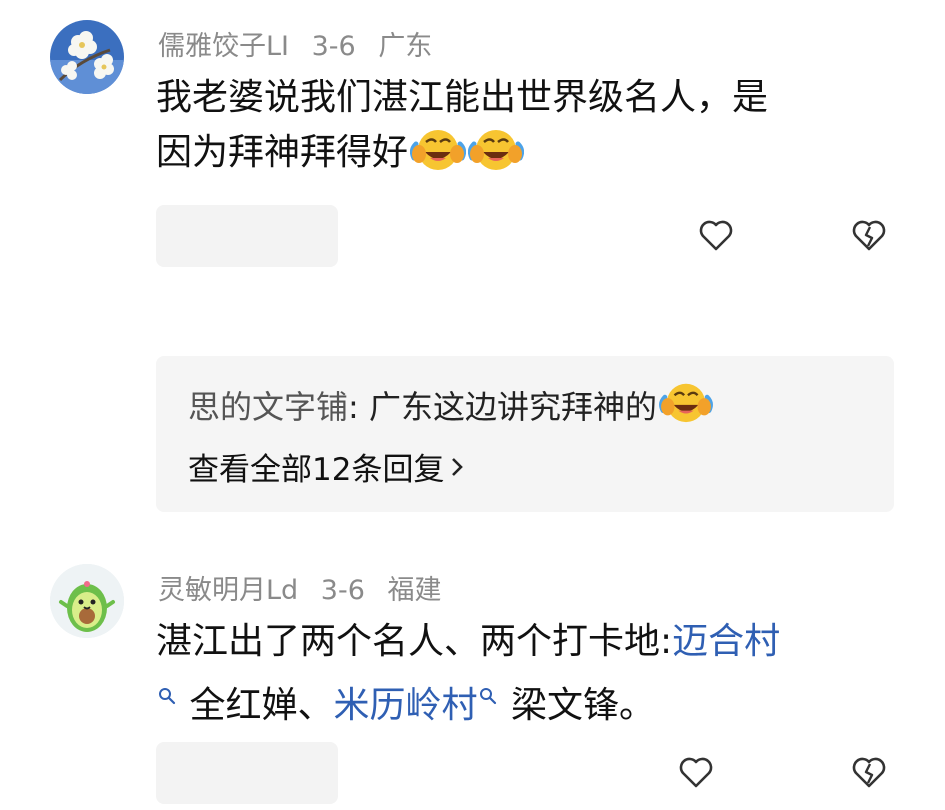  What do you see at coordinates (87, 57) in the screenshot?
I see `avatar-flower` at bounding box center [87, 57].